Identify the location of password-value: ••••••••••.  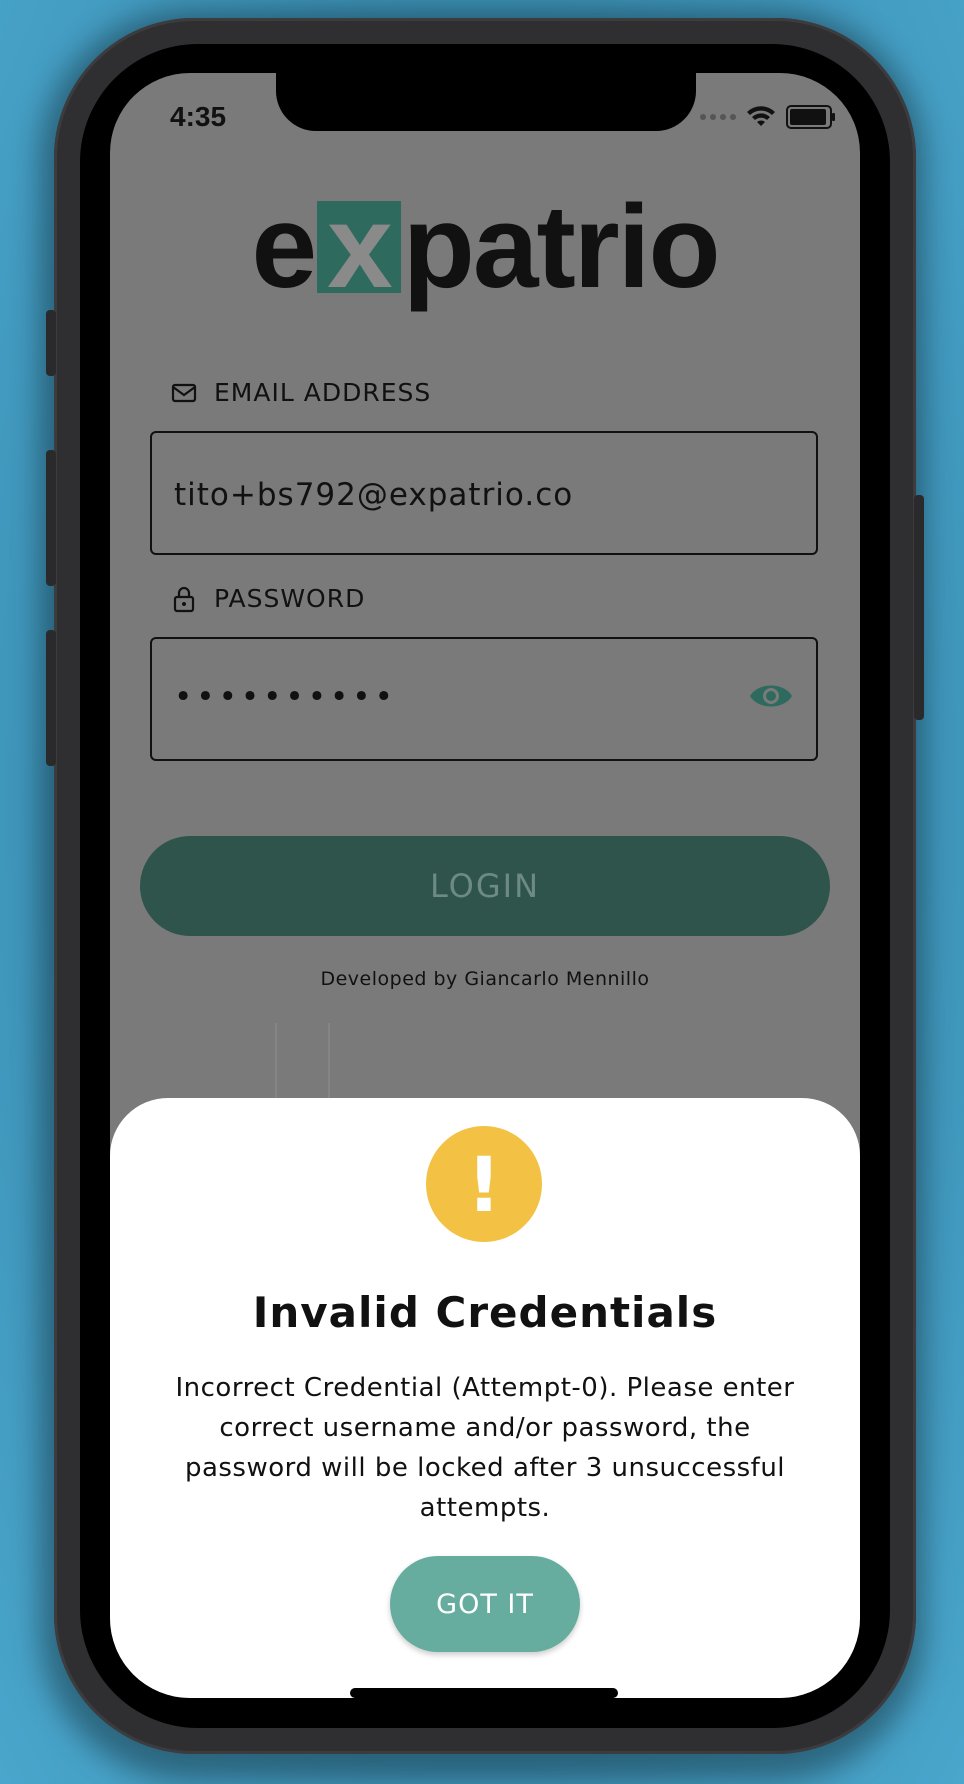
(285, 697).